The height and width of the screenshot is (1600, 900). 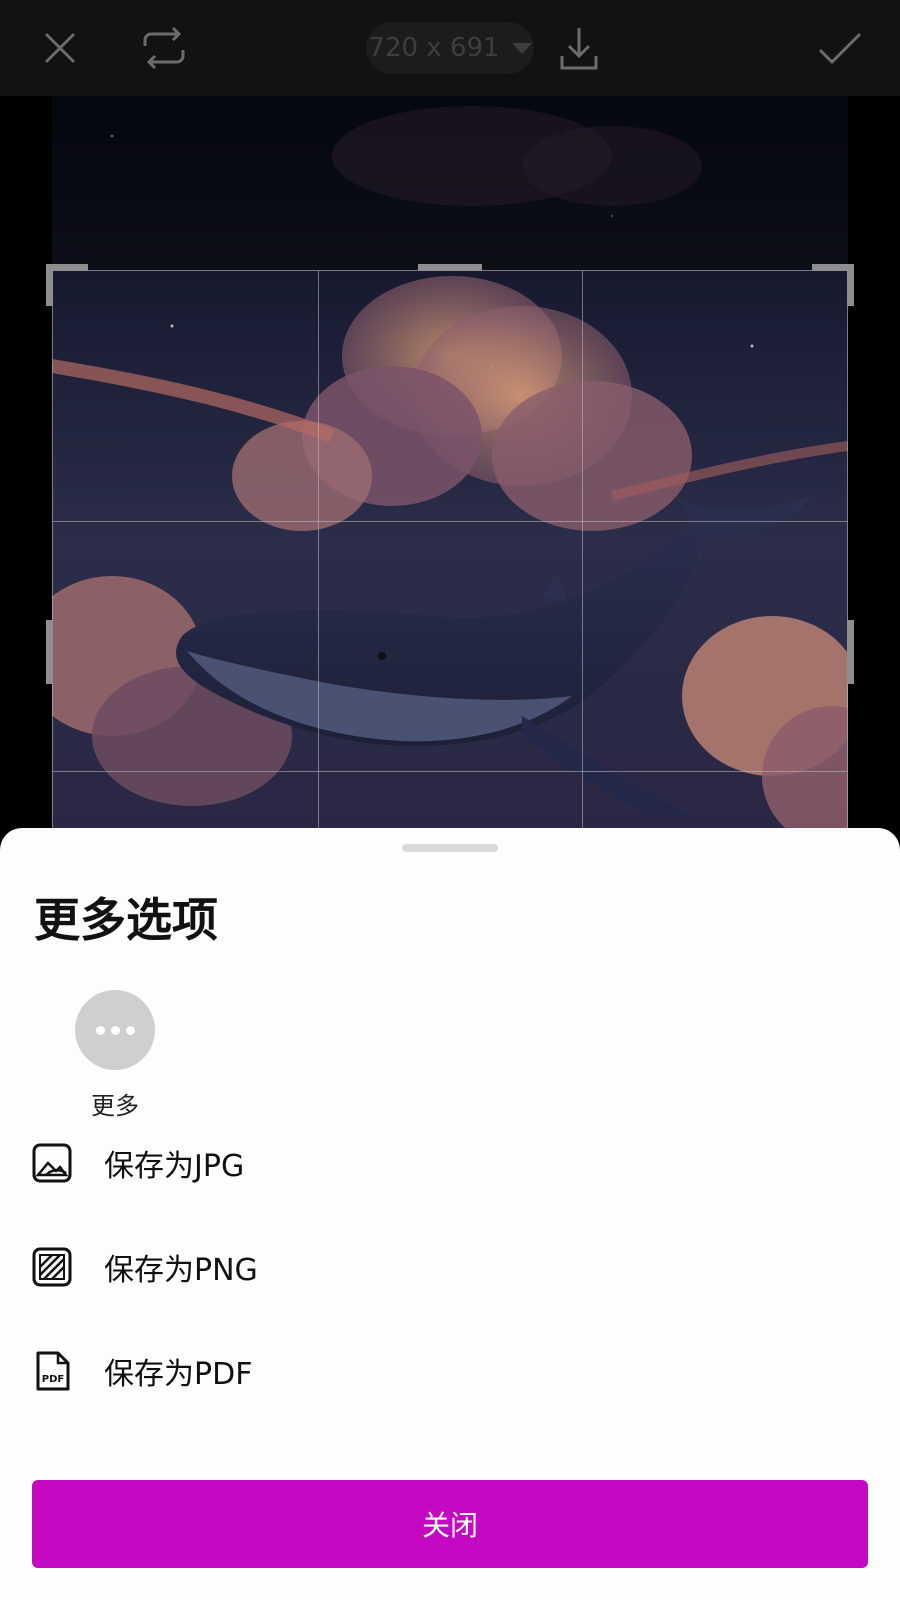 I want to click on top-toolbar: 720 x 691, so click(x=450, y=48).